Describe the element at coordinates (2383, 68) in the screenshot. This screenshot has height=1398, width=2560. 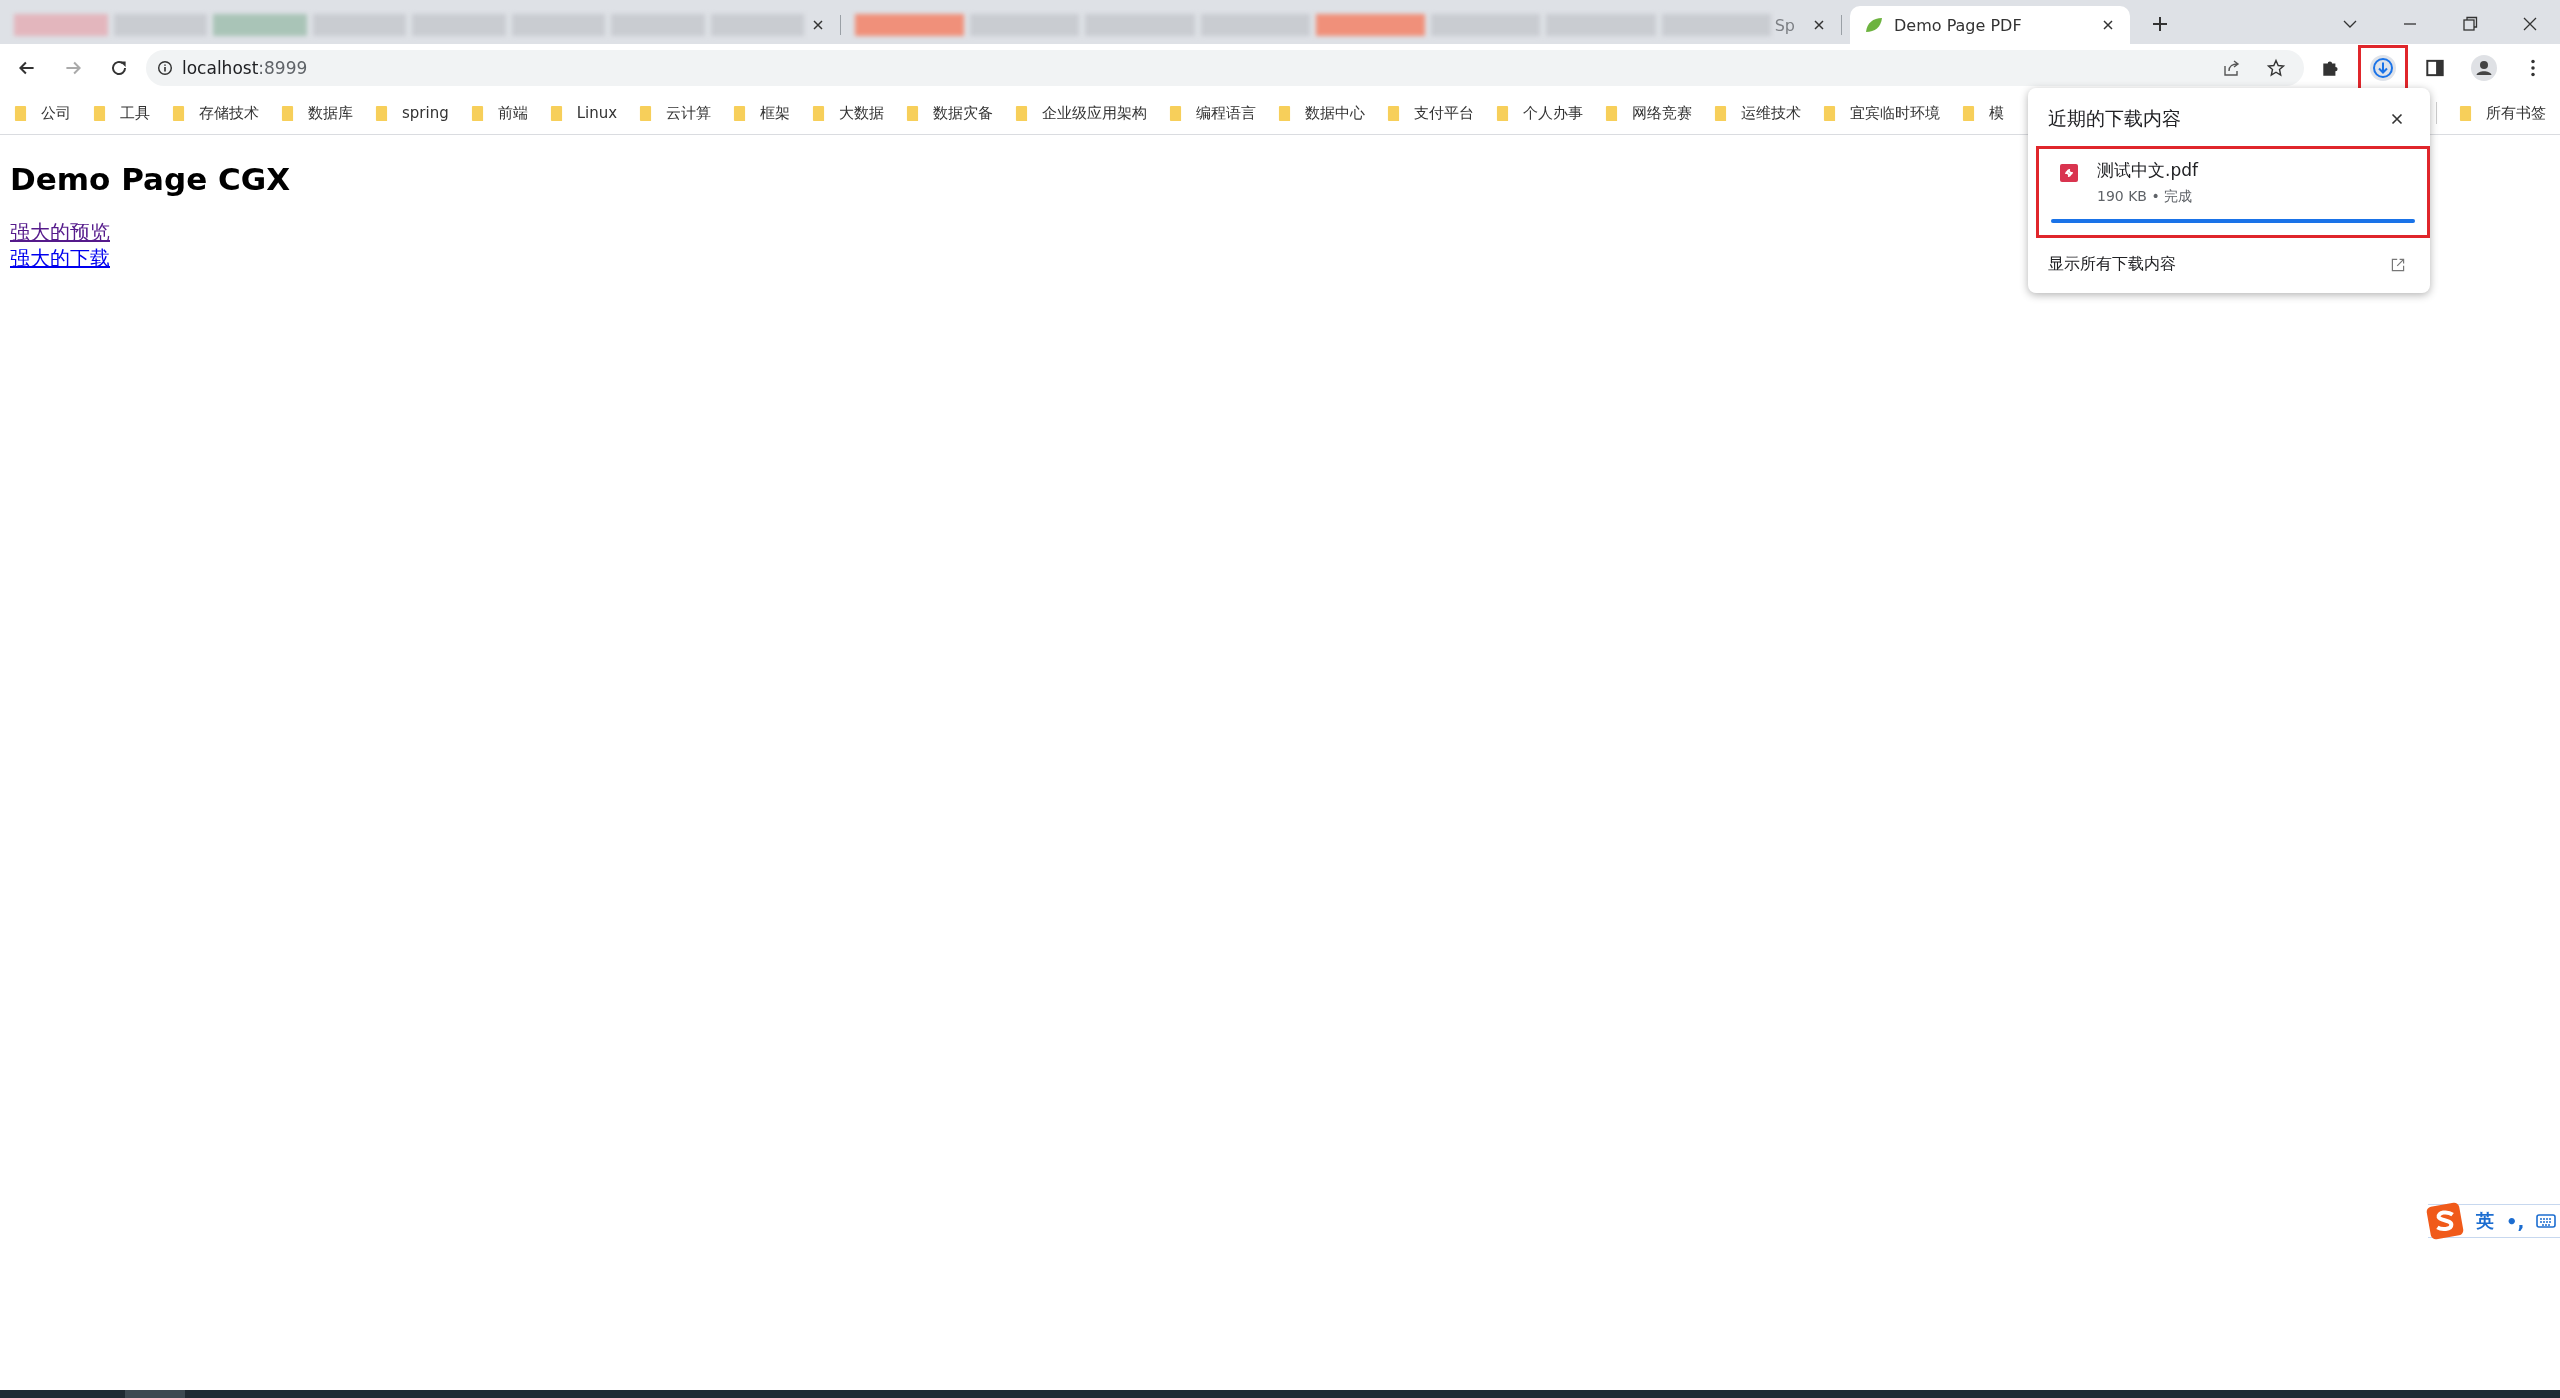
I see `download-icon` at that location.